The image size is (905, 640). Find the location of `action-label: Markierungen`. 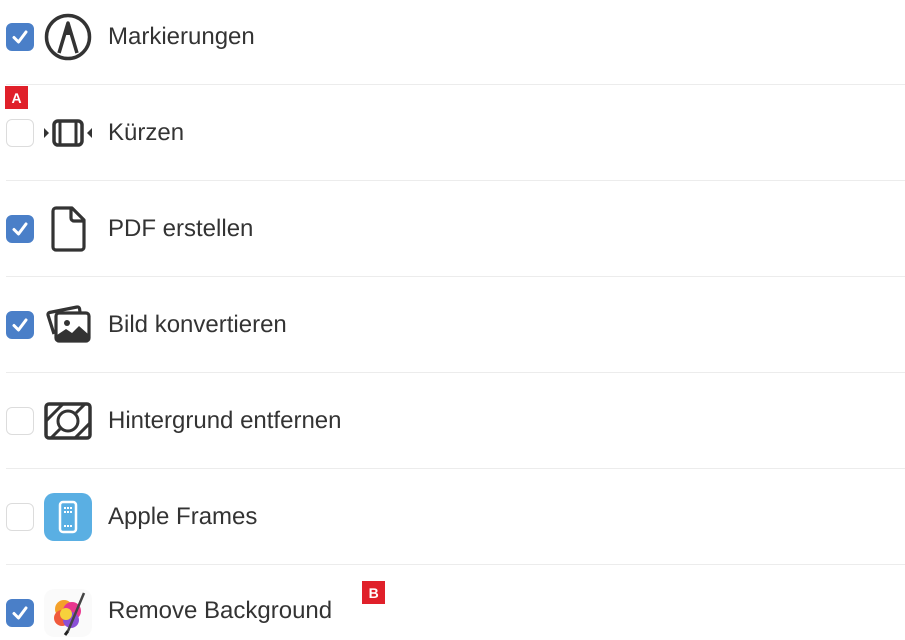

action-label: Markierungen is located at coordinates (181, 36).